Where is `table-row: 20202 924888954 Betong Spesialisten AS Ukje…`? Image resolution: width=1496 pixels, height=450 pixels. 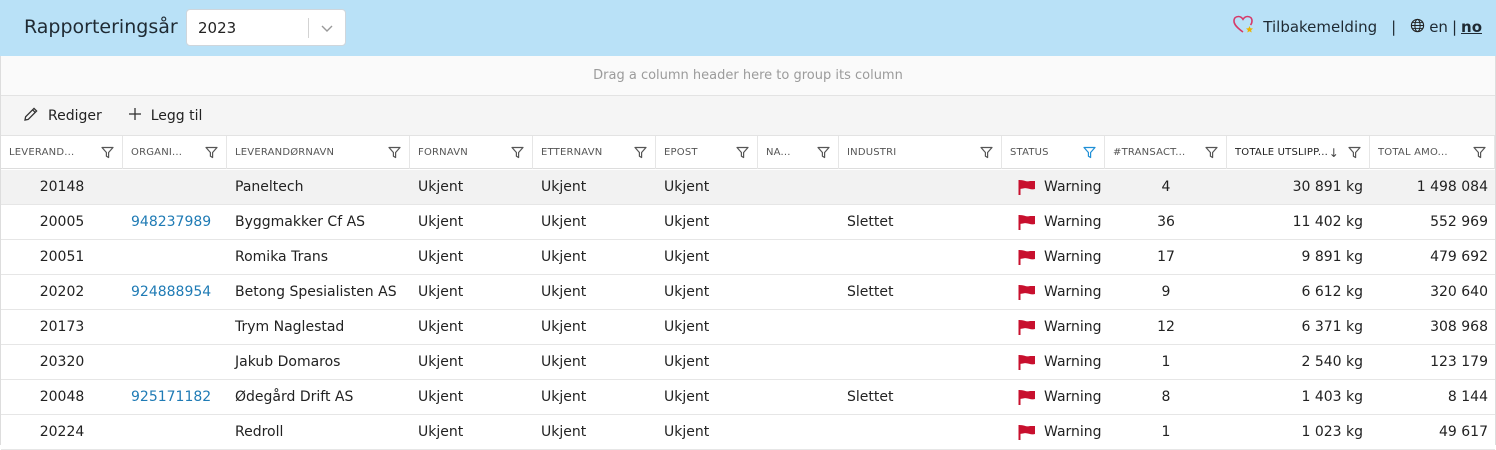 table-row: 20202 924888954 Betong Spesialisten AS Ukje… is located at coordinates (748, 292).